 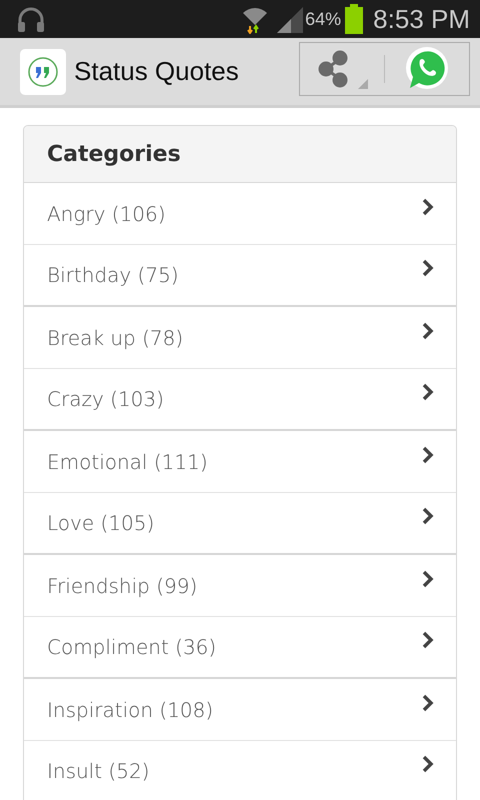 What do you see at coordinates (240, 648) in the screenshot?
I see `category-item: Compliment (36)` at bounding box center [240, 648].